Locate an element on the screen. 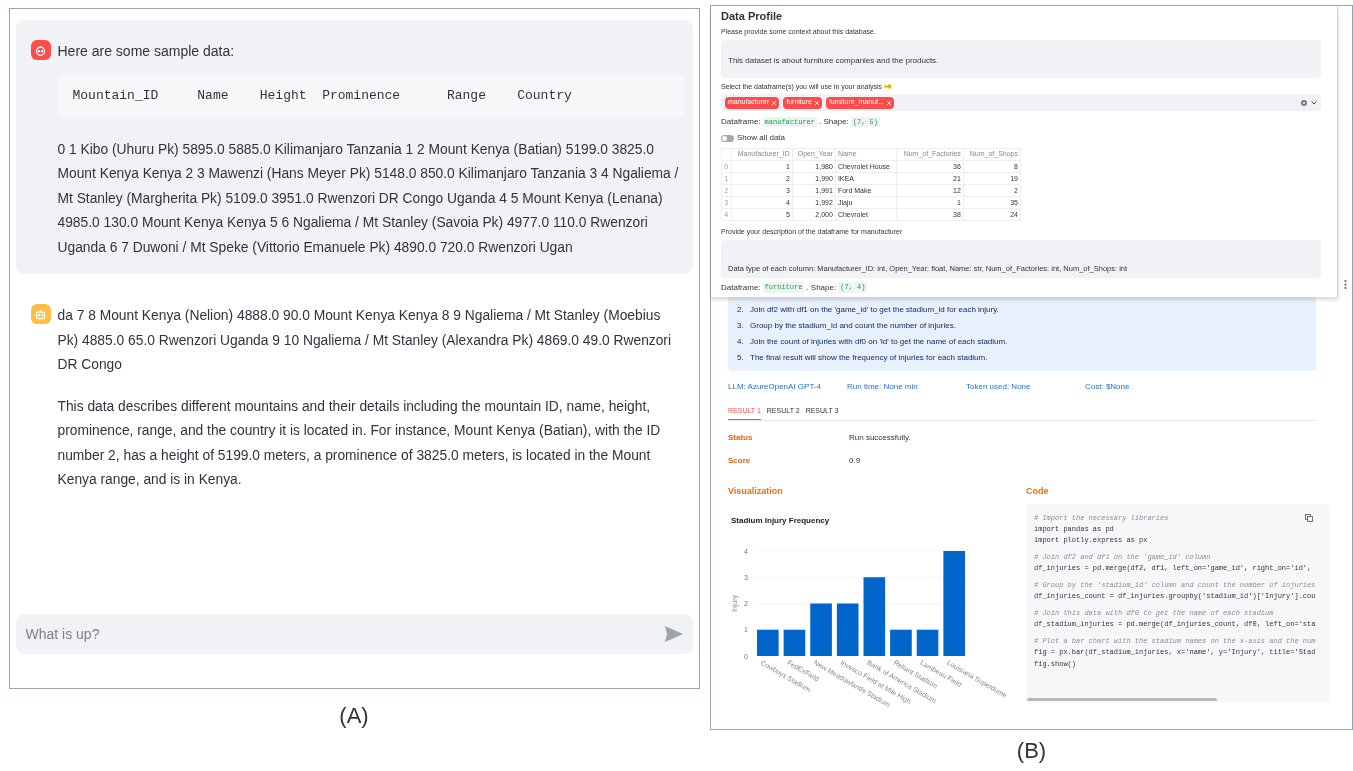 The height and width of the screenshot is (771, 1353). message-text: Here are some sample data: is located at coordinates (146, 51).